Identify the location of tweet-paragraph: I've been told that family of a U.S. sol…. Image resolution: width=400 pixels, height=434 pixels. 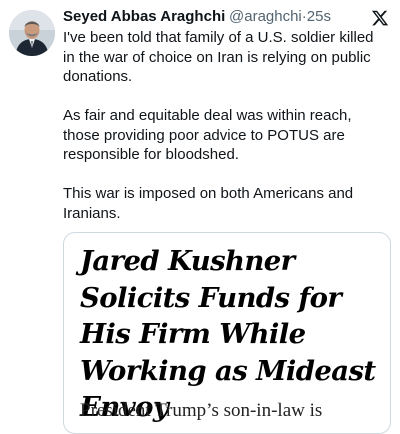
(218, 57).